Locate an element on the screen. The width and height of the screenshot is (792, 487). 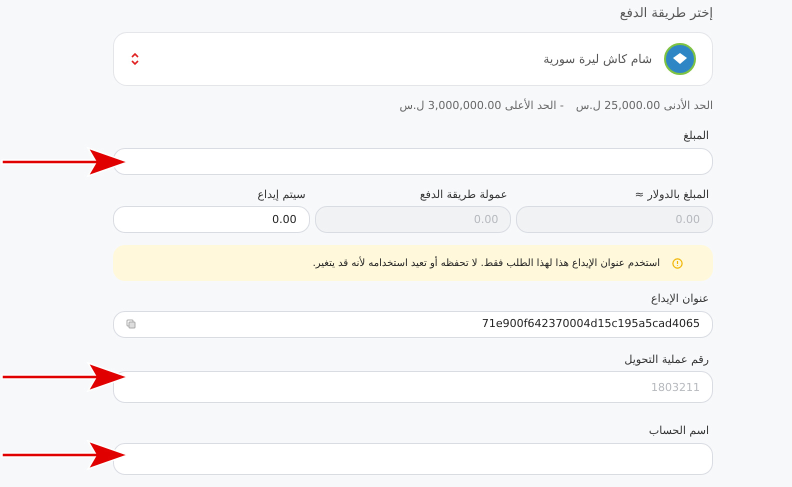
transfer-number-input-field: 1803211 is located at coordinates (413, 387).